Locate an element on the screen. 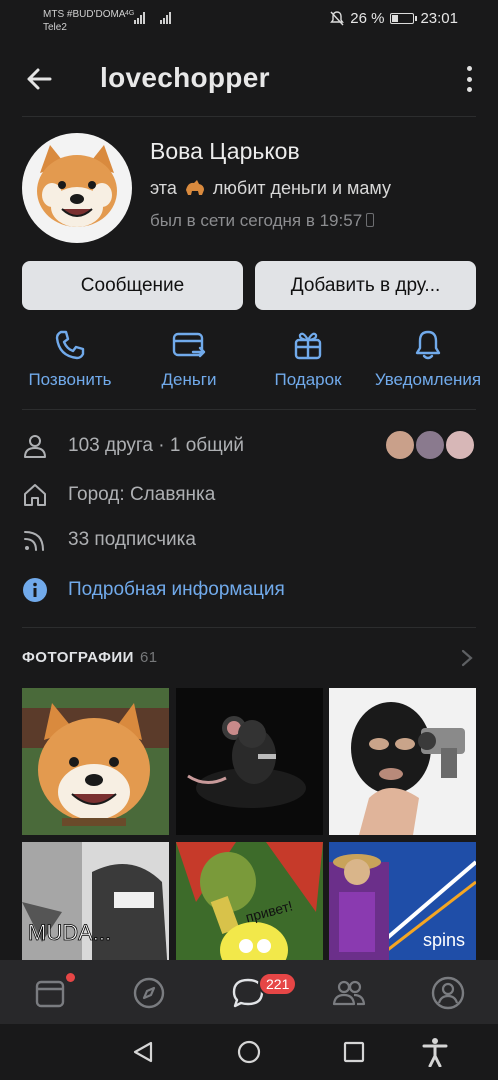 This screenshot has width=498, height=1080. friends-row: 103 друга · 1 общий is located at coordinates (133, 446).